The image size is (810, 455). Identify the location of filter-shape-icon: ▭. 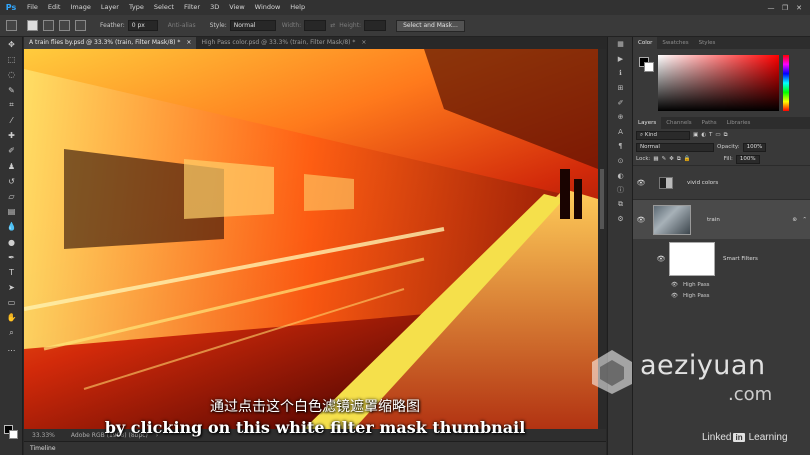
(717, 135).